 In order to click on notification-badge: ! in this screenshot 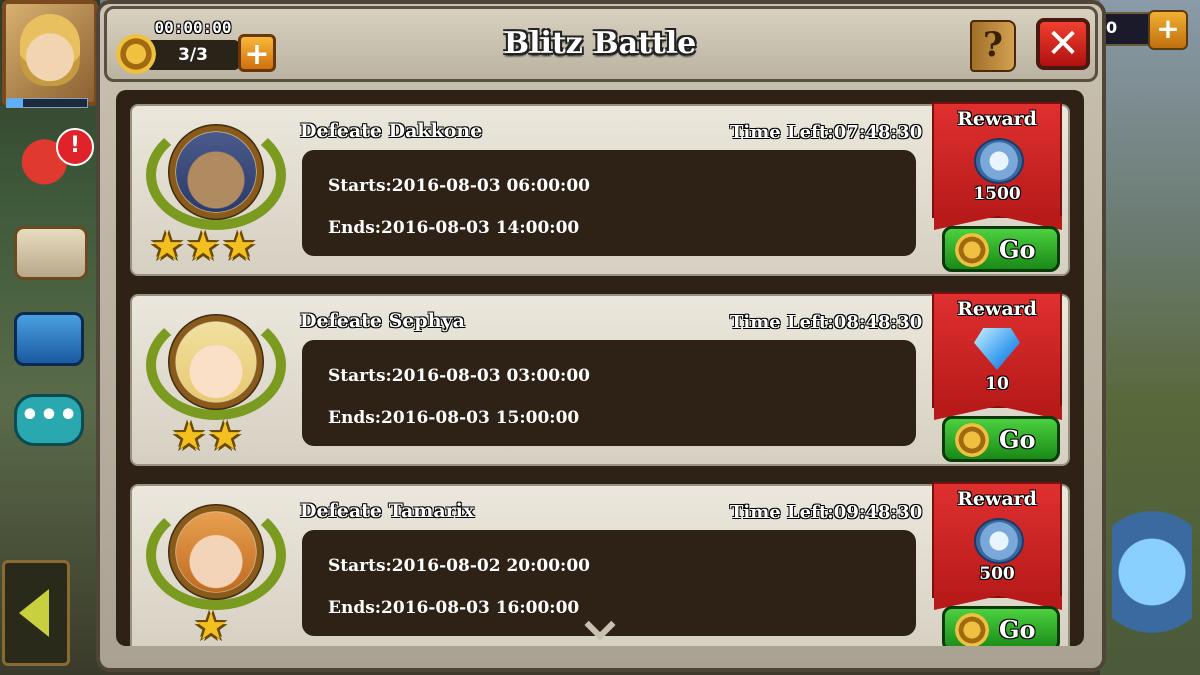, I will do `click(75, 147)`.